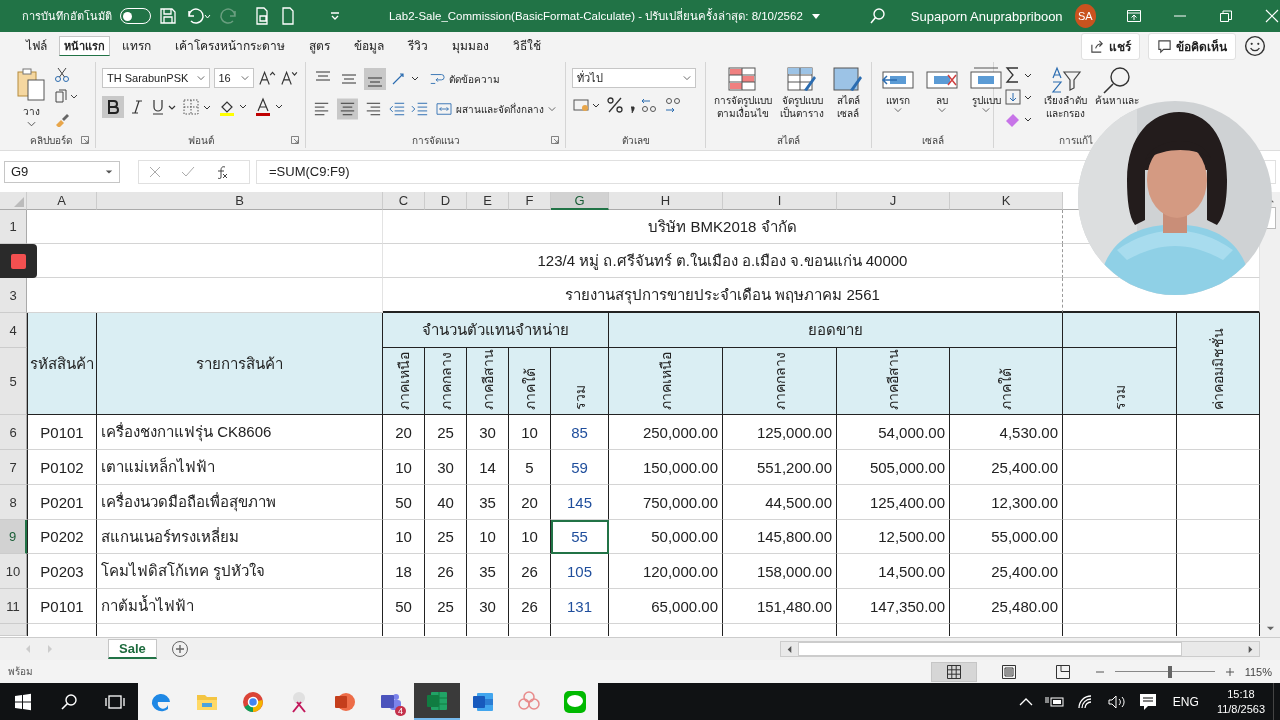  What do you see at coordinates (289, 78) in the screenshot?
I see `shrink-font-icon` at bounding box center [289, 78].